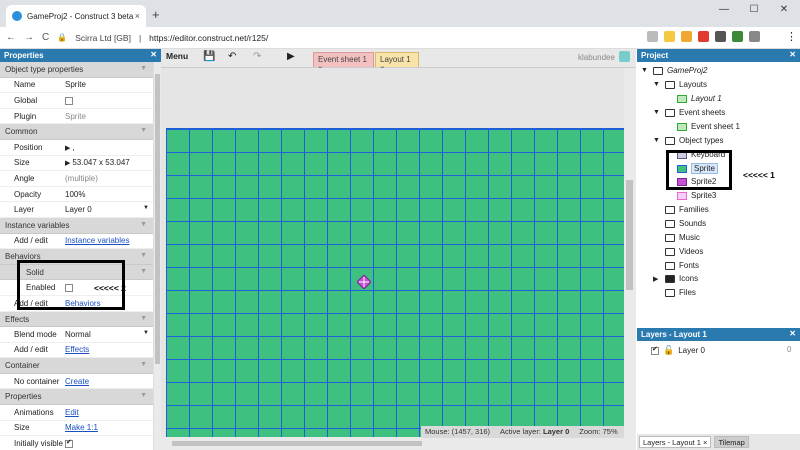 This screenshot has width=800, height=450. What do you see at coordinates (624, 56) in the screenshot?
I see `avatar` at bounding box center [624, 56].